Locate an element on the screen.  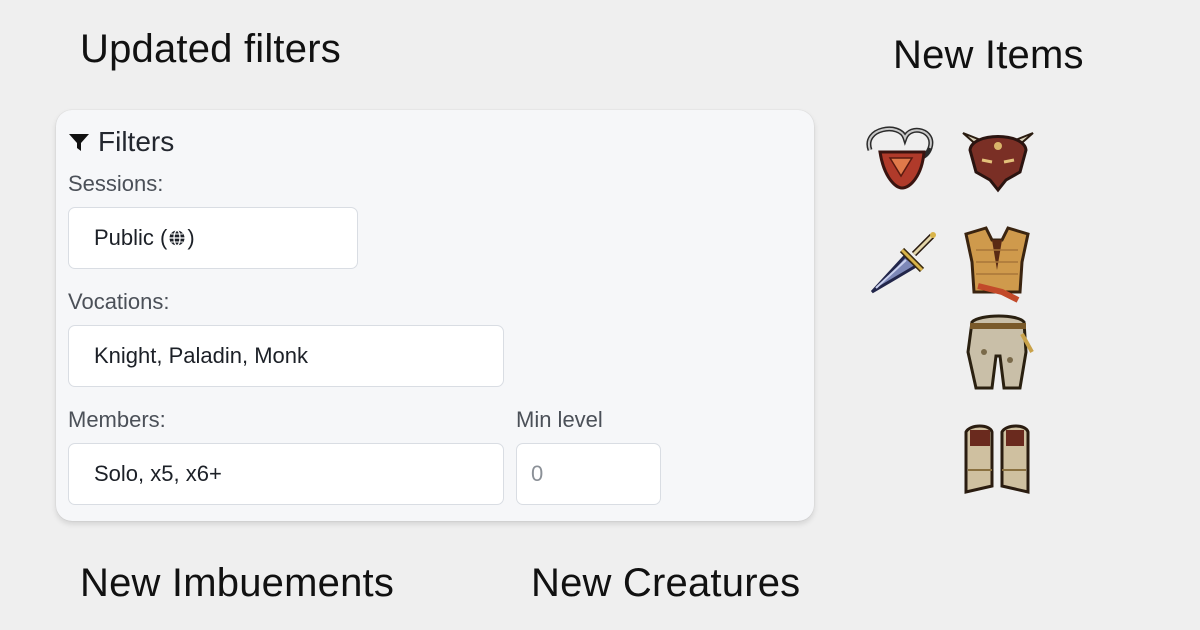
vocations-select: Knight, Paladin, Monk is located at coordinates (286, 356).